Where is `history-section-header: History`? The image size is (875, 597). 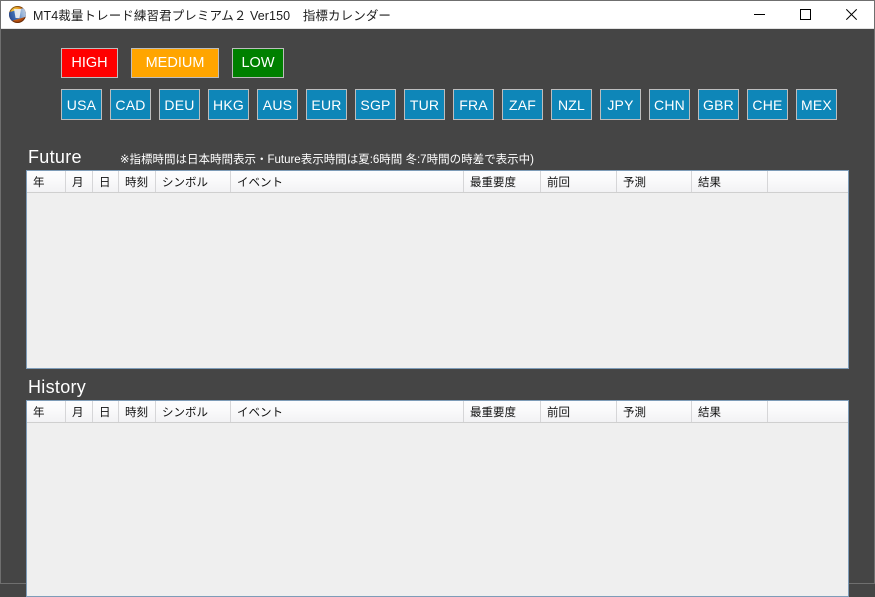 history-section-header: History is located at coordinates (57, 387).